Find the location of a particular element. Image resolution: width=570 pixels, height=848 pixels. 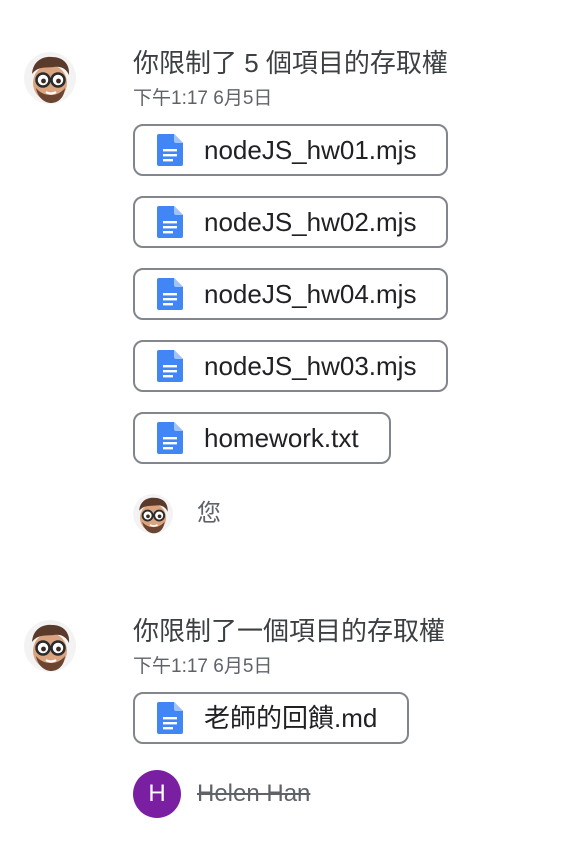

file-name: homework.txt is located at coordinates (281, 438).